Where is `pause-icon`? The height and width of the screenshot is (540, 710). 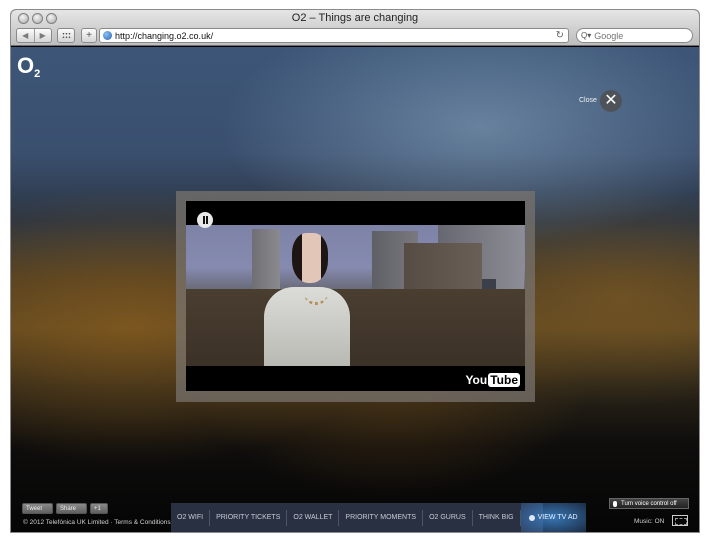 pause-icon is located at coordinates (205, 220).